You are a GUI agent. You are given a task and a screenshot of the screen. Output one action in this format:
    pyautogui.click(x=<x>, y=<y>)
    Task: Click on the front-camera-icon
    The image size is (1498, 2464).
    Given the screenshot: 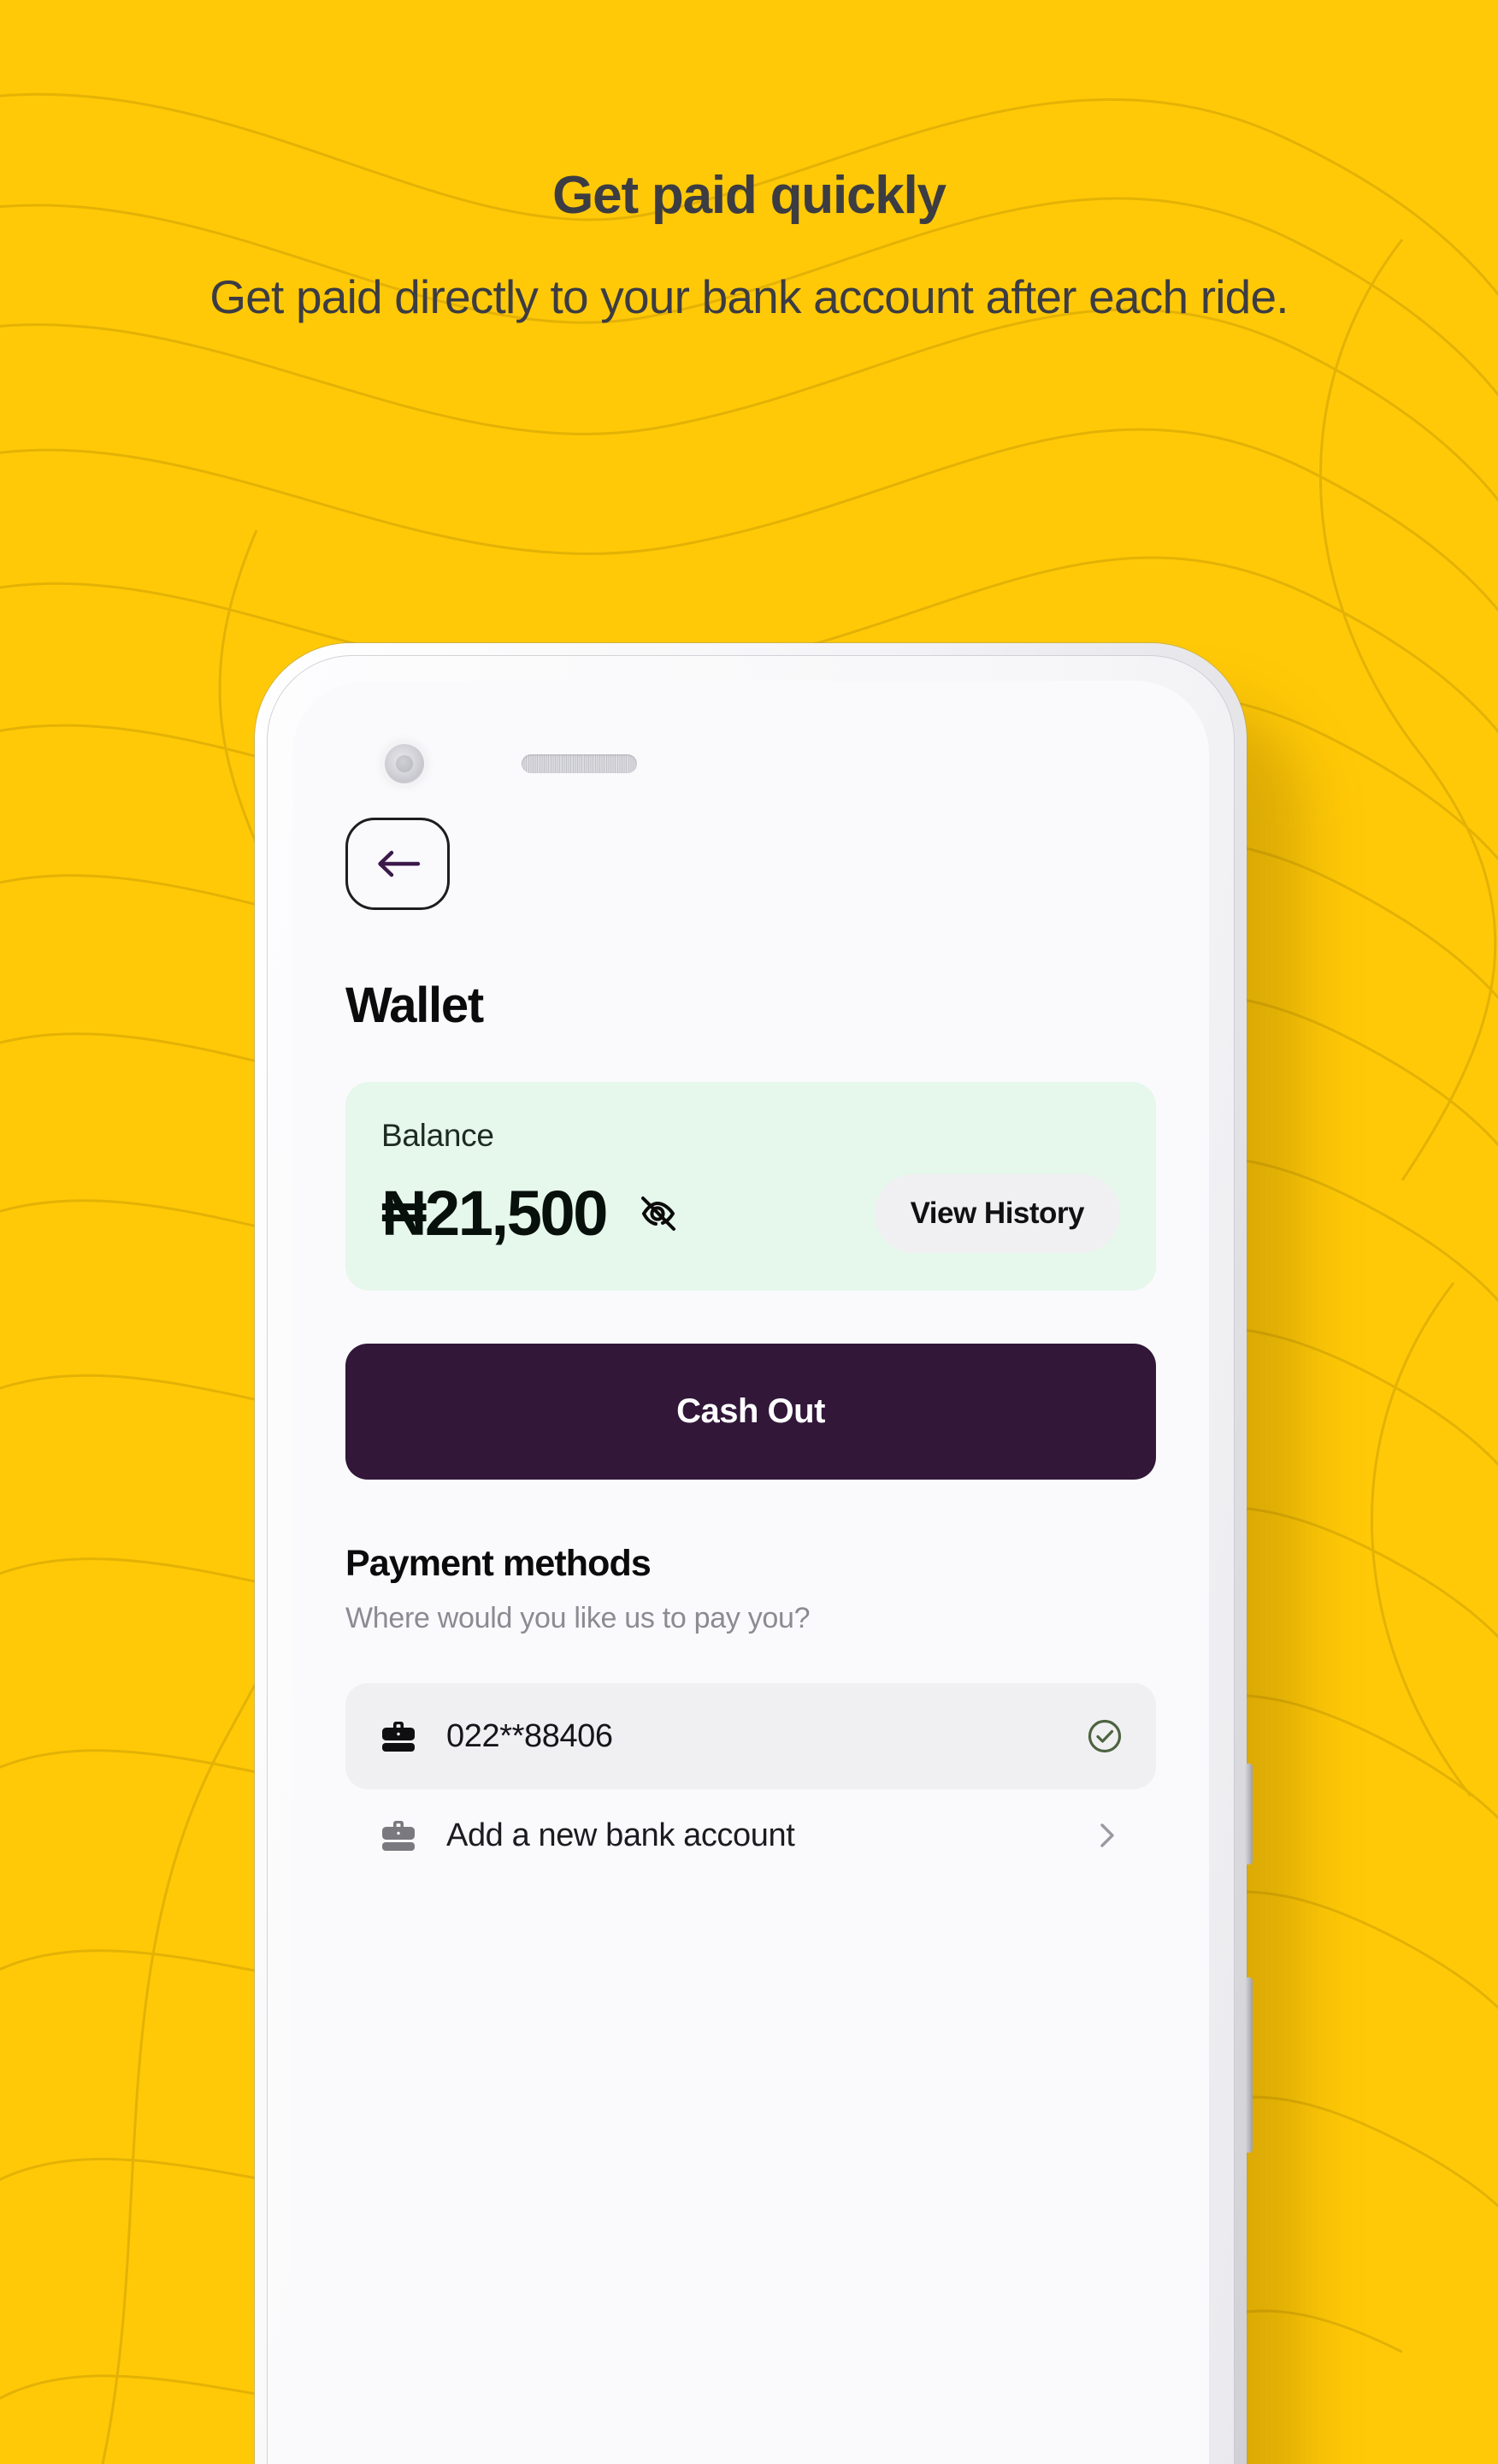 What is the action you would take?
    pyautogui.click(x=405, y=763)
    